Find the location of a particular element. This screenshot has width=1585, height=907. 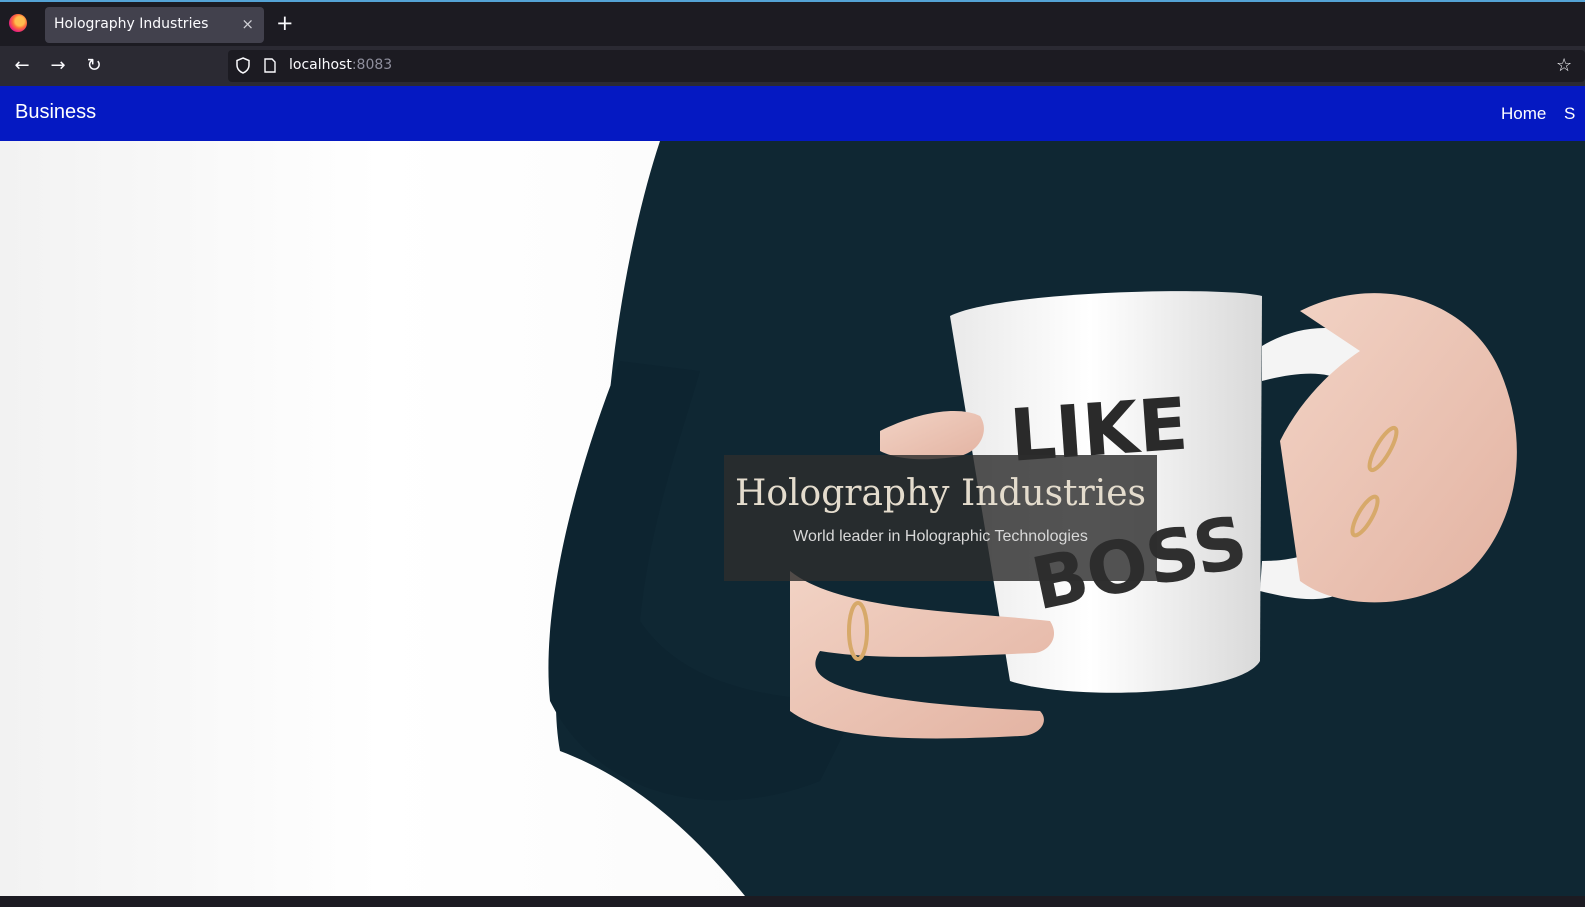

url-host: localhost is located at coordinates (320, 65).